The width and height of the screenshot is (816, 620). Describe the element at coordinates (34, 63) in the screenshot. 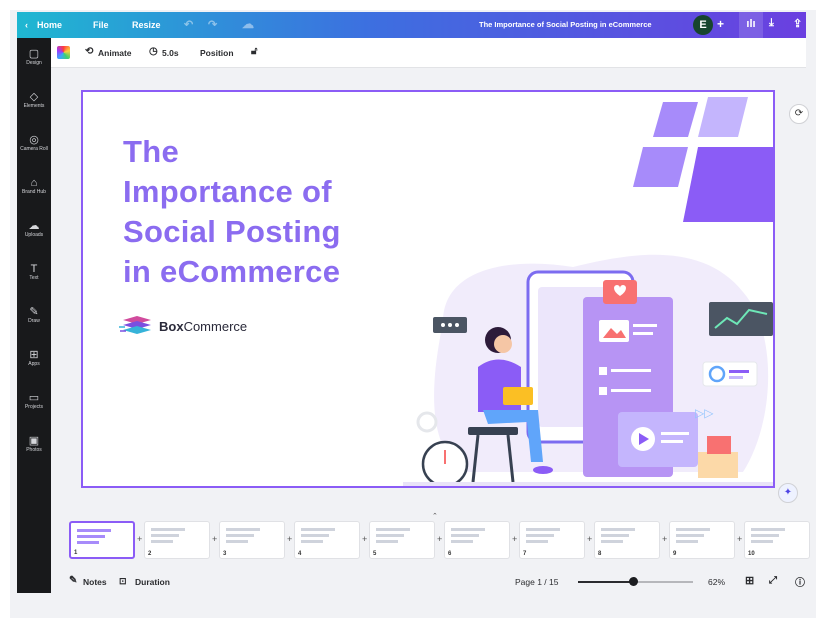

I see `rail-item-label: Design` at that location.